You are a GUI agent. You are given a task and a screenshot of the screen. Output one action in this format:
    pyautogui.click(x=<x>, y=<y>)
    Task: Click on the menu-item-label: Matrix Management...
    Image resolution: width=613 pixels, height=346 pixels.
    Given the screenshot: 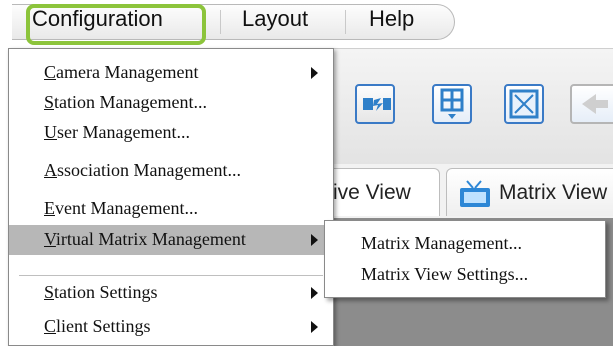 What is the action you would take?
    pyautogui.click(x=441, y=243)
    